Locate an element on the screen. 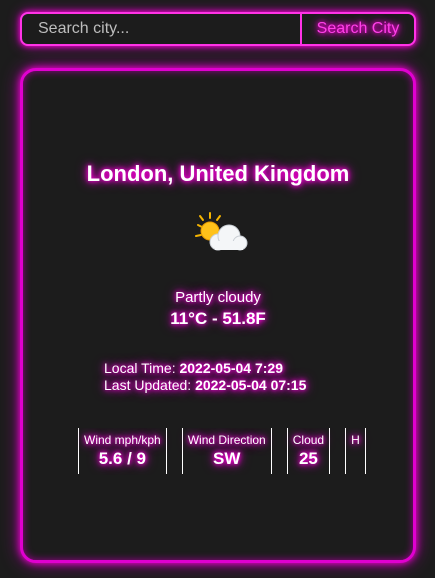  search-input is located at coordinates (161, 29).